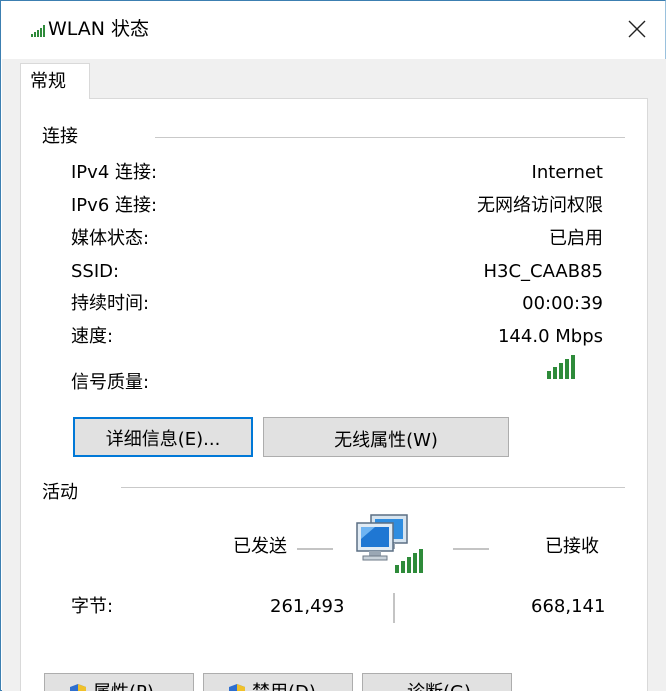 This screenshot has height=691, width=666. What do you see at coordinates (123, 686) in the screenshot?
I see `properties-button-label: 属性(P)` at bounding box center [123, 686].